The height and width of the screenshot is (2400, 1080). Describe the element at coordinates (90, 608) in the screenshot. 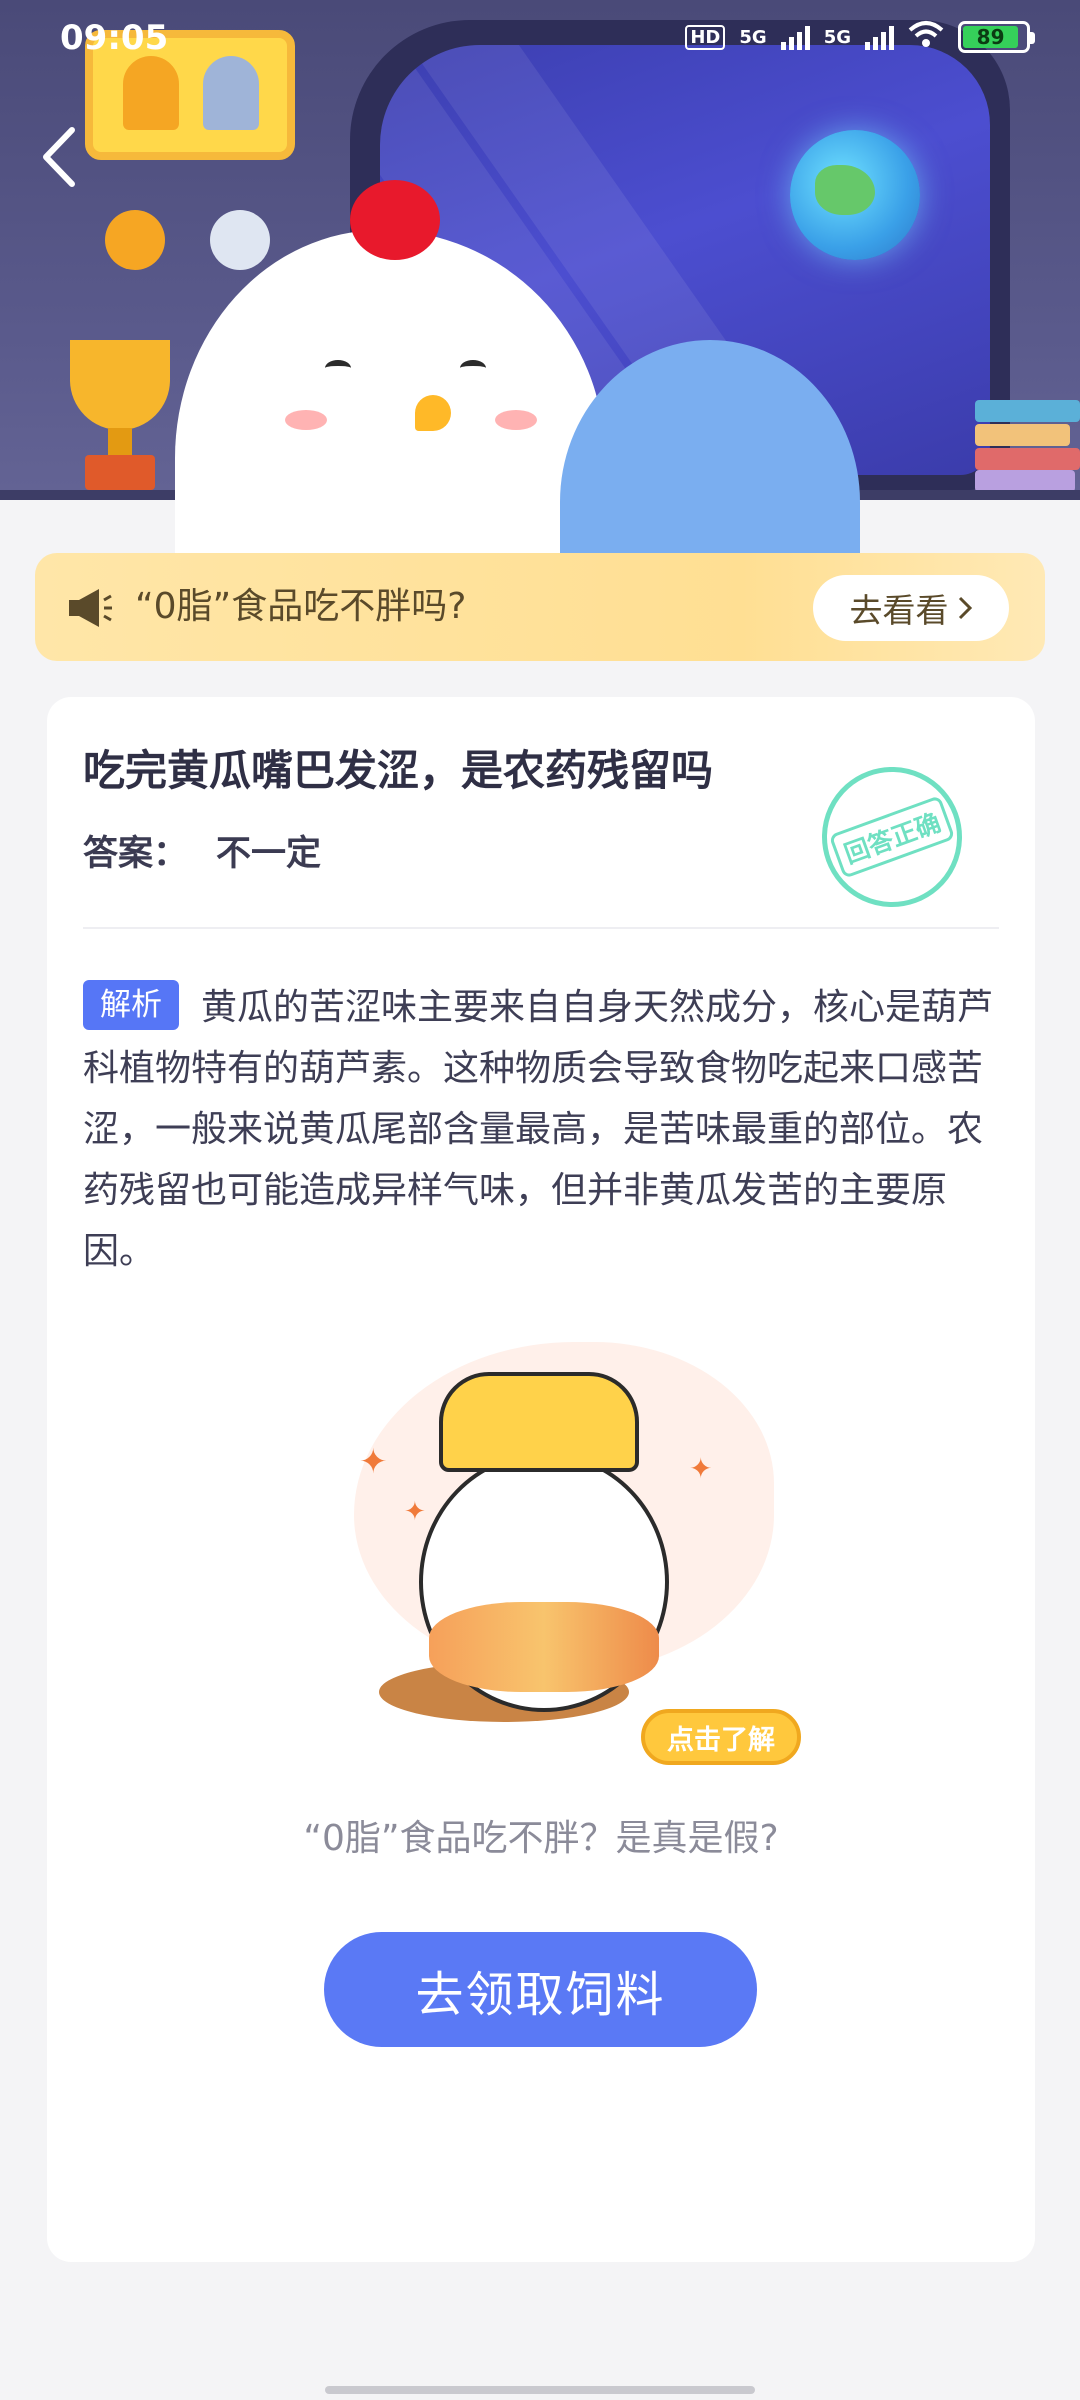

I see `megaphone-icon` at that location.